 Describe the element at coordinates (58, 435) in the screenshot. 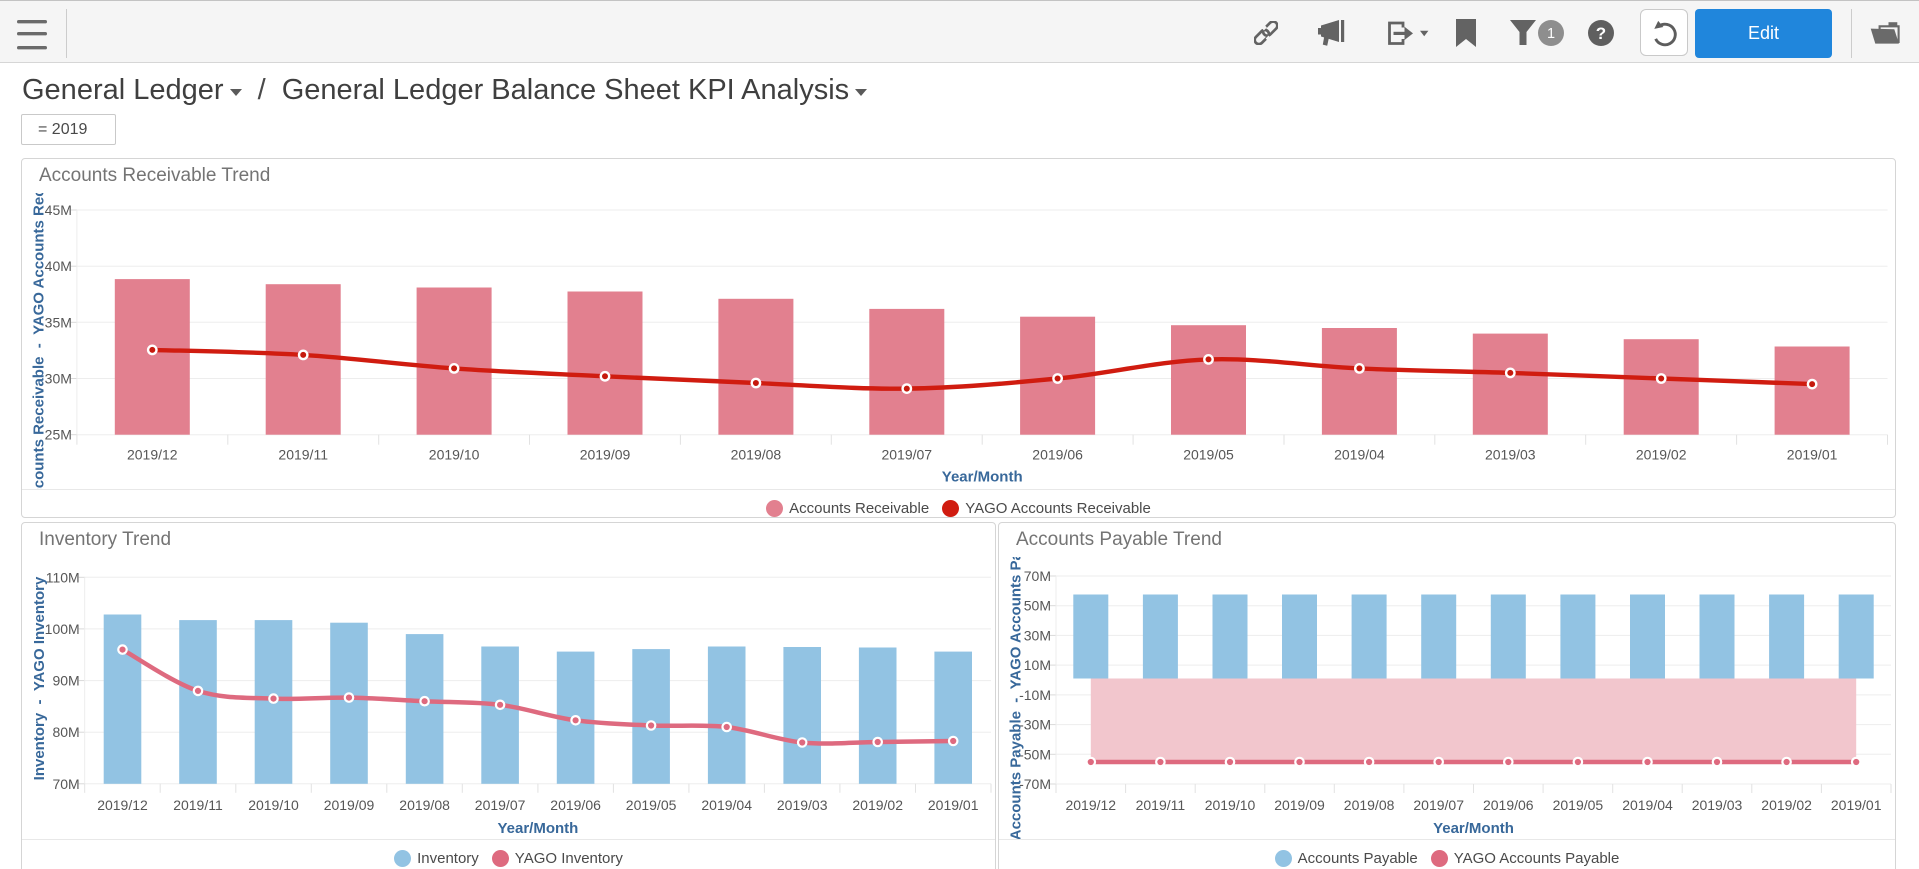

I see `svg-text: 25M` at that location.